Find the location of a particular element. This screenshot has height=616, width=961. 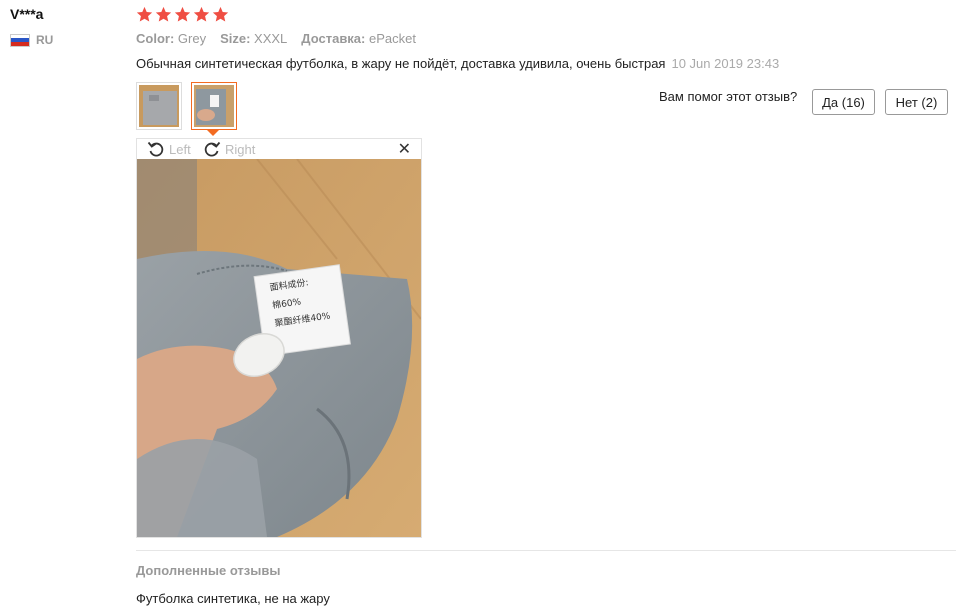

rotate-left-button: Left is located at coordinates (169, 149).